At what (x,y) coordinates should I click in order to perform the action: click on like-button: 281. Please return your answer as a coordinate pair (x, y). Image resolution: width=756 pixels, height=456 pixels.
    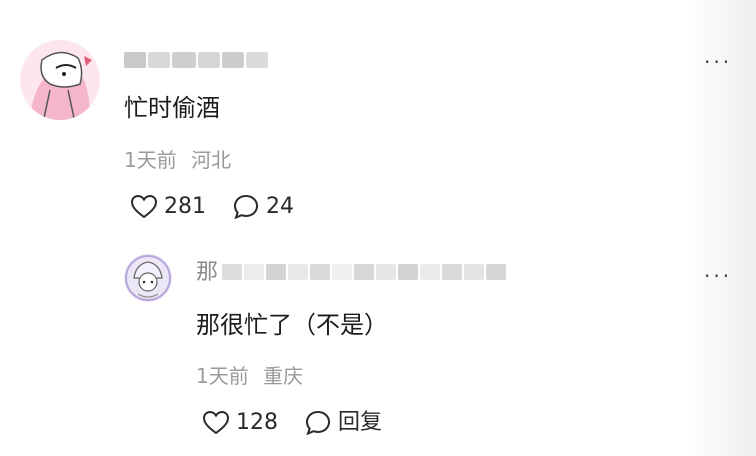
    Looking at the image, I should click on (168, 207).